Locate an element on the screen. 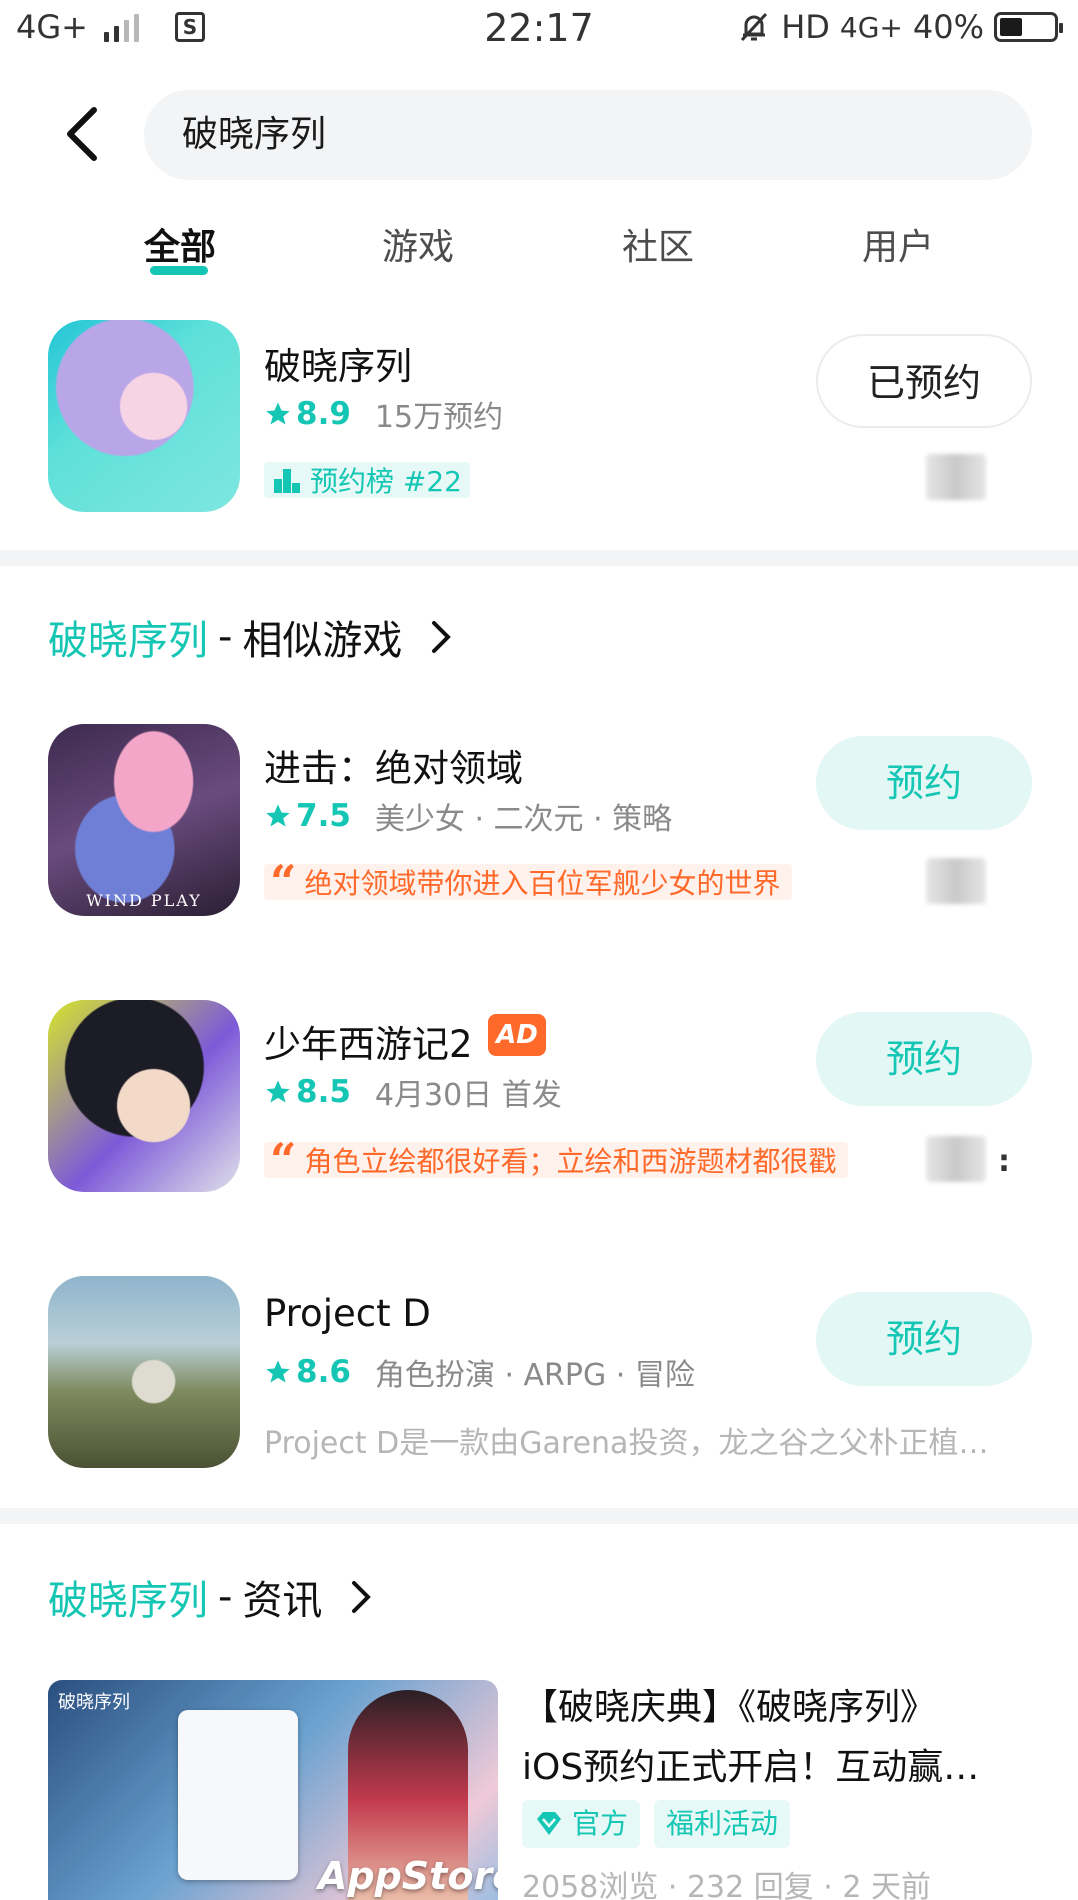  rating: 8.9 is located at coordinates (307, 414).